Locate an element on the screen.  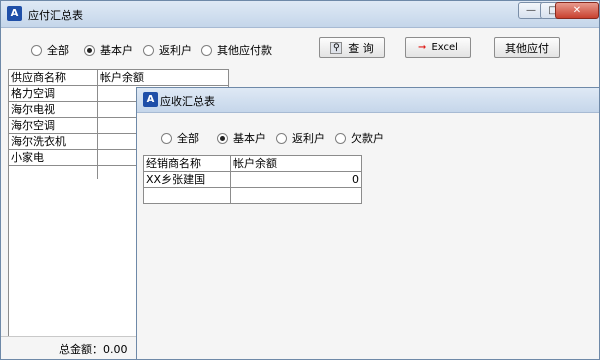
table-row: XX乡张建国 0 is located at coordinates (252, 179).